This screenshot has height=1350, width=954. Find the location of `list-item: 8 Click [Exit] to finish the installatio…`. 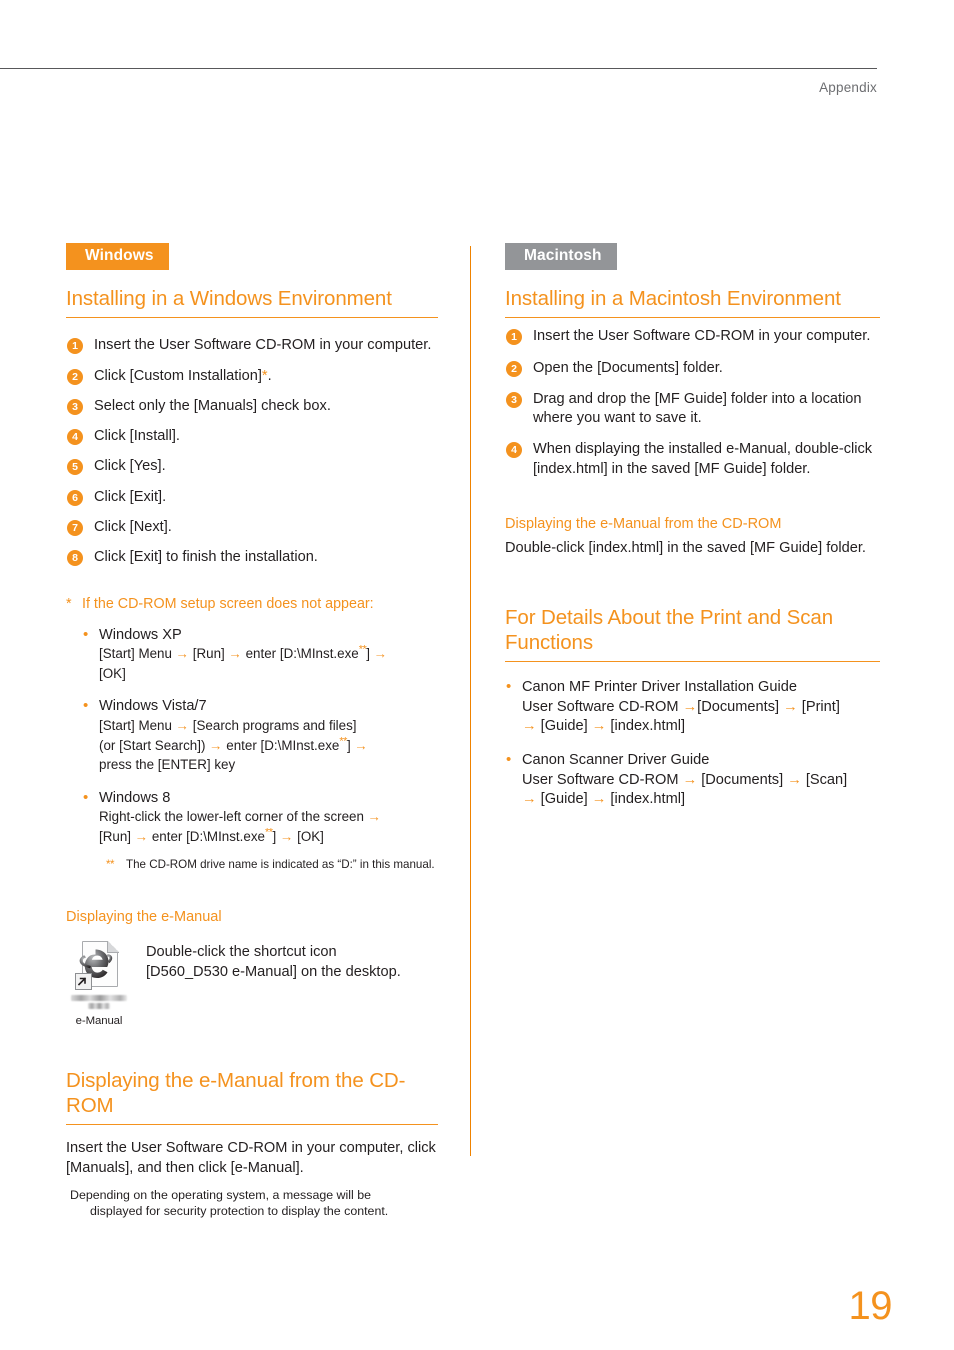

list-item: 8 Click [Exit] to finish the installatio… is located at coordinates (252, 557).